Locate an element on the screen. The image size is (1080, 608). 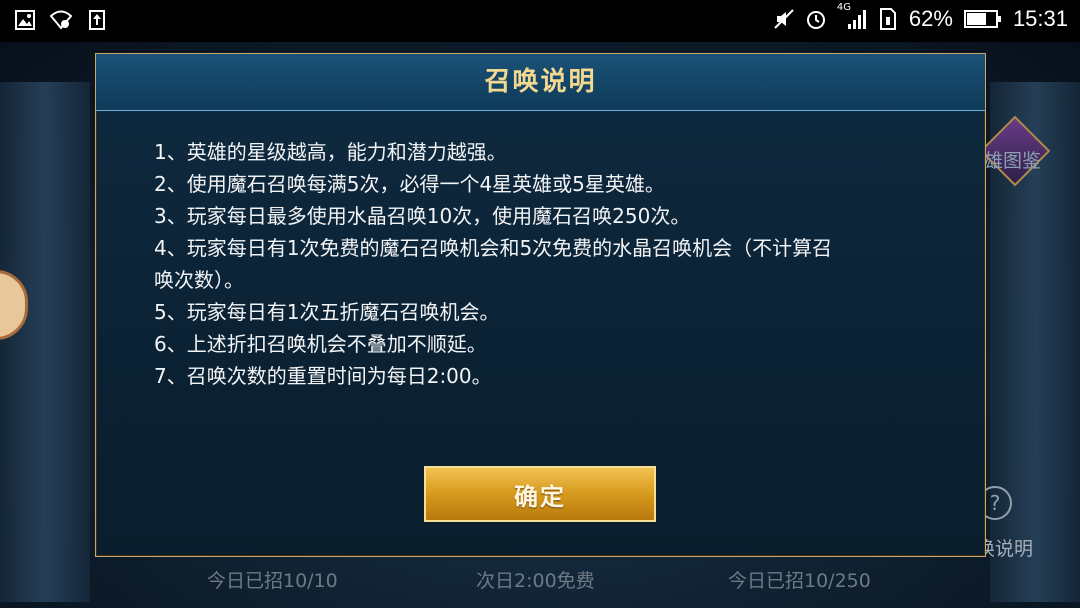
rule-item: 唤次数）。 is located at coordinates (199, 280).